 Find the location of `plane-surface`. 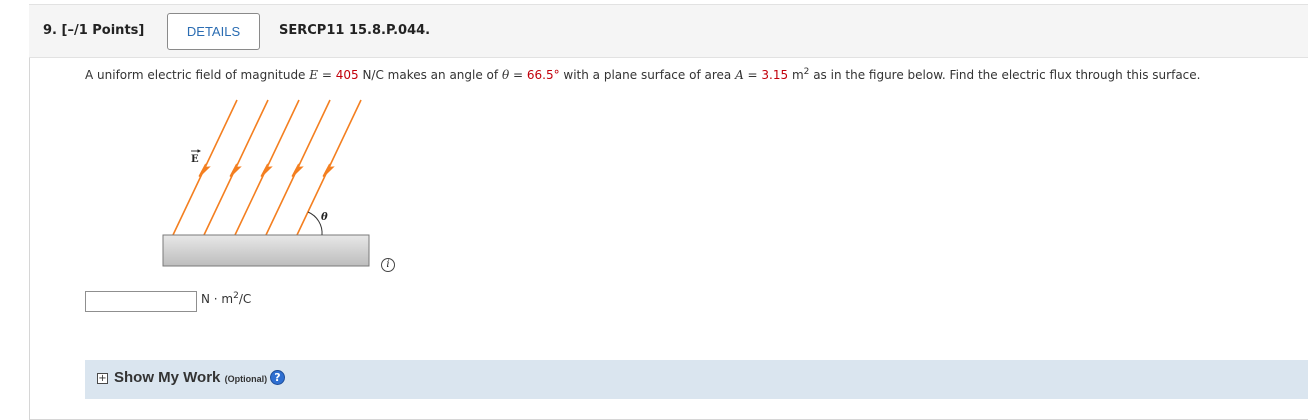

plane-surface is located at coordinates (266, 250).